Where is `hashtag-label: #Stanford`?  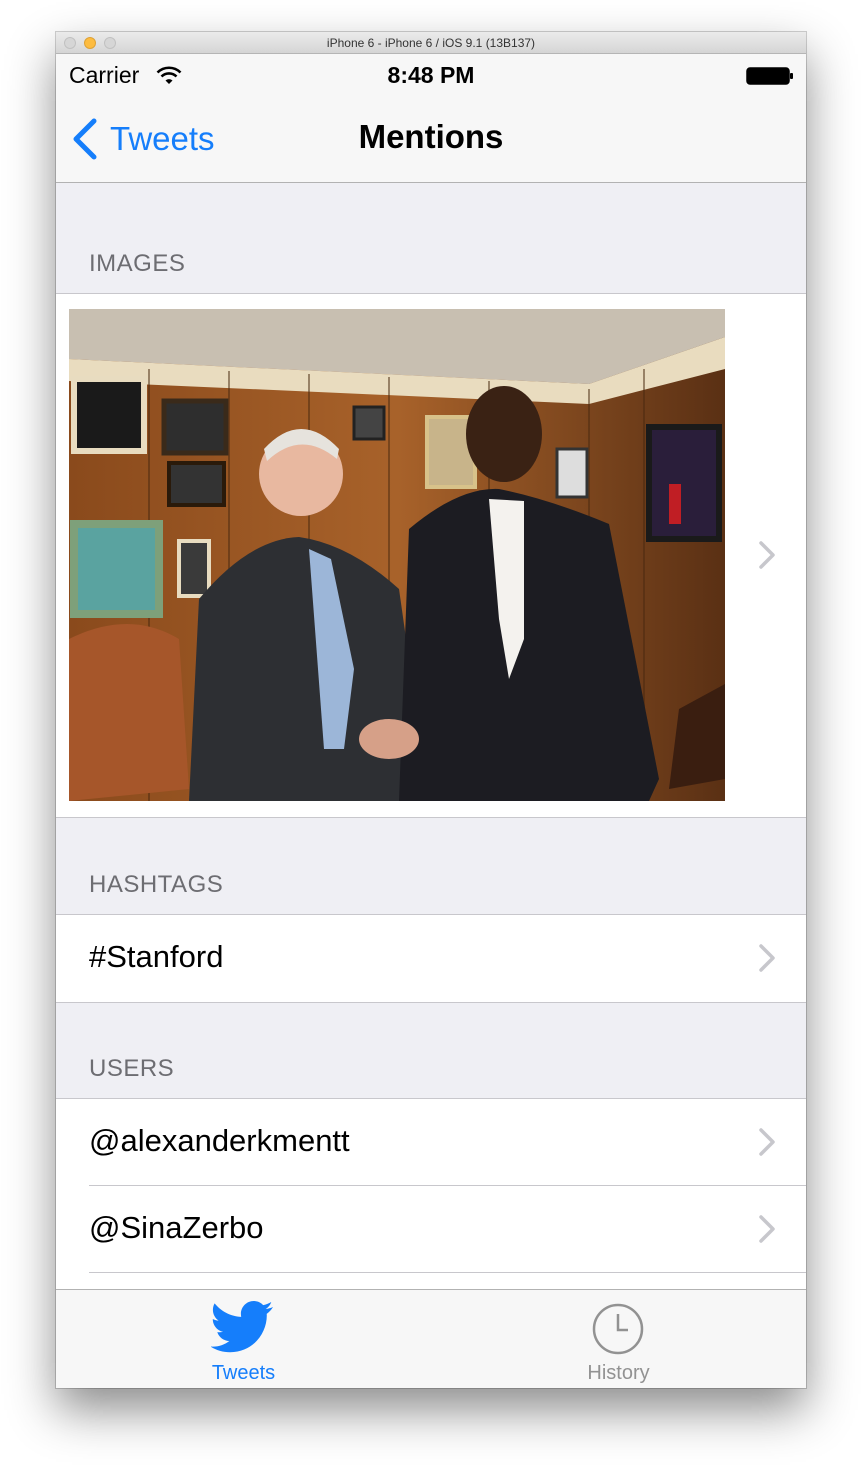
hashtag-label: #Stanford is located at coordinates (156, 956).